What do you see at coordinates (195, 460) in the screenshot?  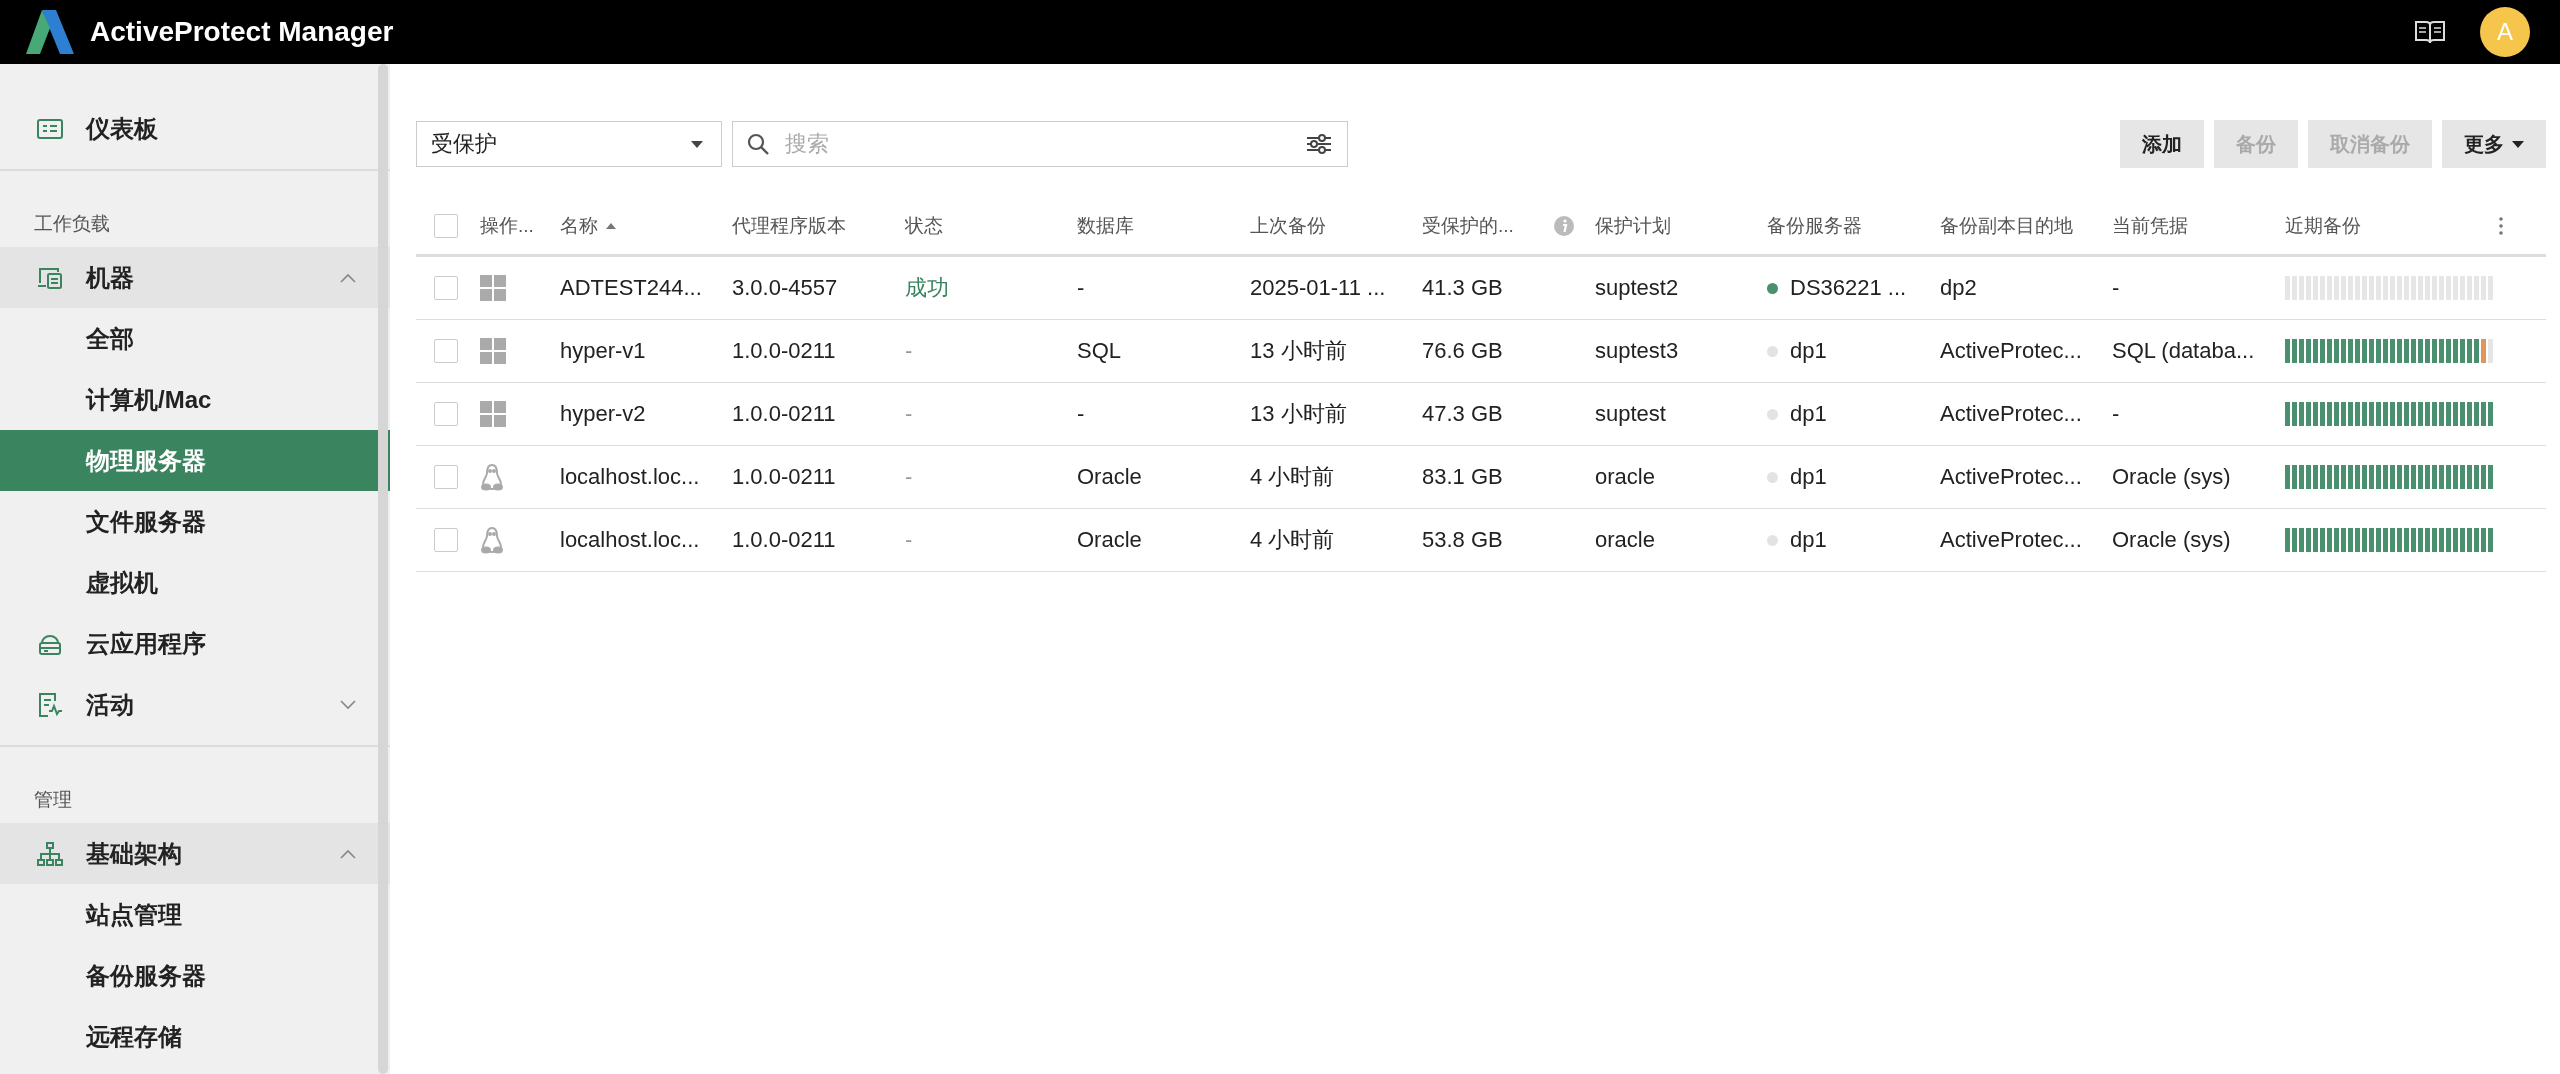 I see `nav-subitem: 物理服务器` at bounding box center [195, 460].